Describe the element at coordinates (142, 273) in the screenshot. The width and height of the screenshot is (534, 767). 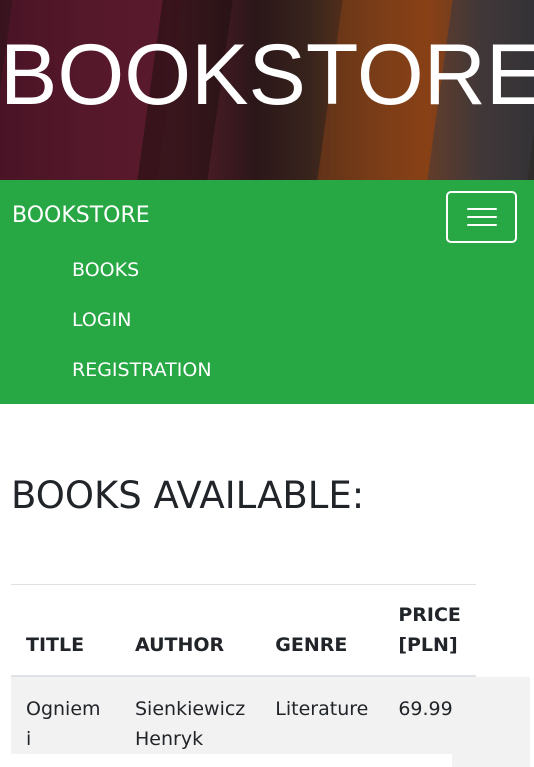
I see `nav-item-books: BOOKS` at that location.